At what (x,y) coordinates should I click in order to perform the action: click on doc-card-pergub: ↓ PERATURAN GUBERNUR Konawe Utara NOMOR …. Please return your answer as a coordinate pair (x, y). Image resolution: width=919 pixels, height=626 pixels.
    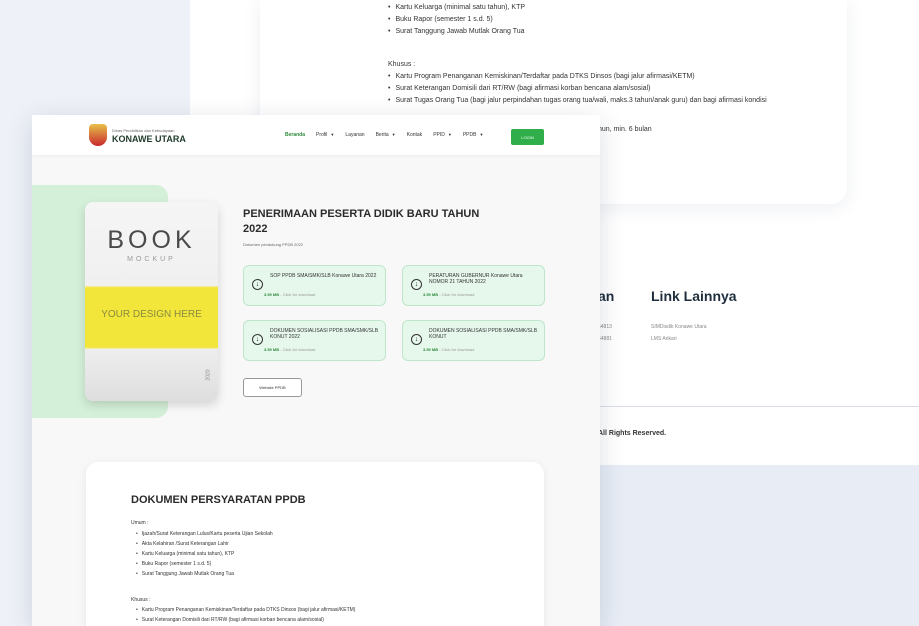
    Looking at the image, I should click on (473, 285).